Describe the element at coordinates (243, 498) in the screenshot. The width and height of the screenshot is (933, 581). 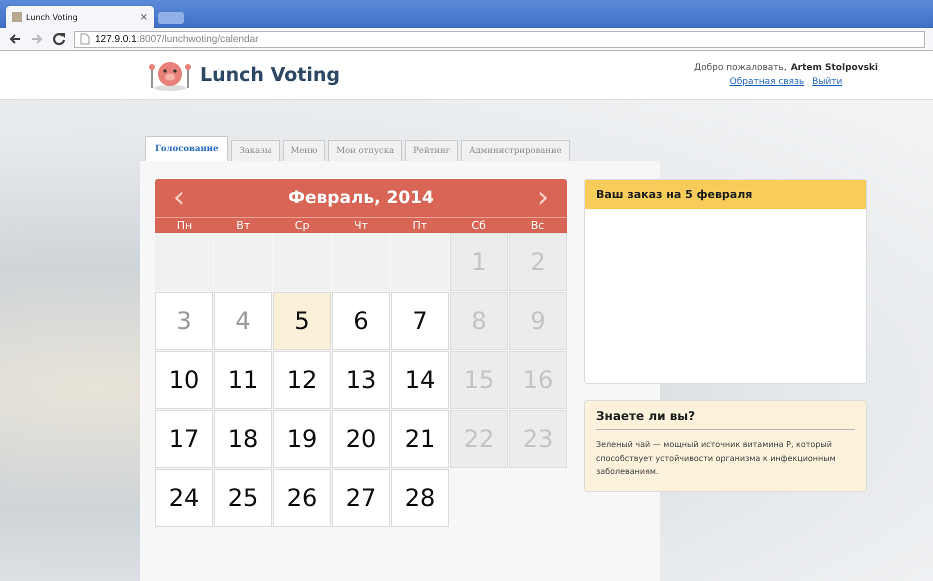
I see `calendar-day: 25` at that location.